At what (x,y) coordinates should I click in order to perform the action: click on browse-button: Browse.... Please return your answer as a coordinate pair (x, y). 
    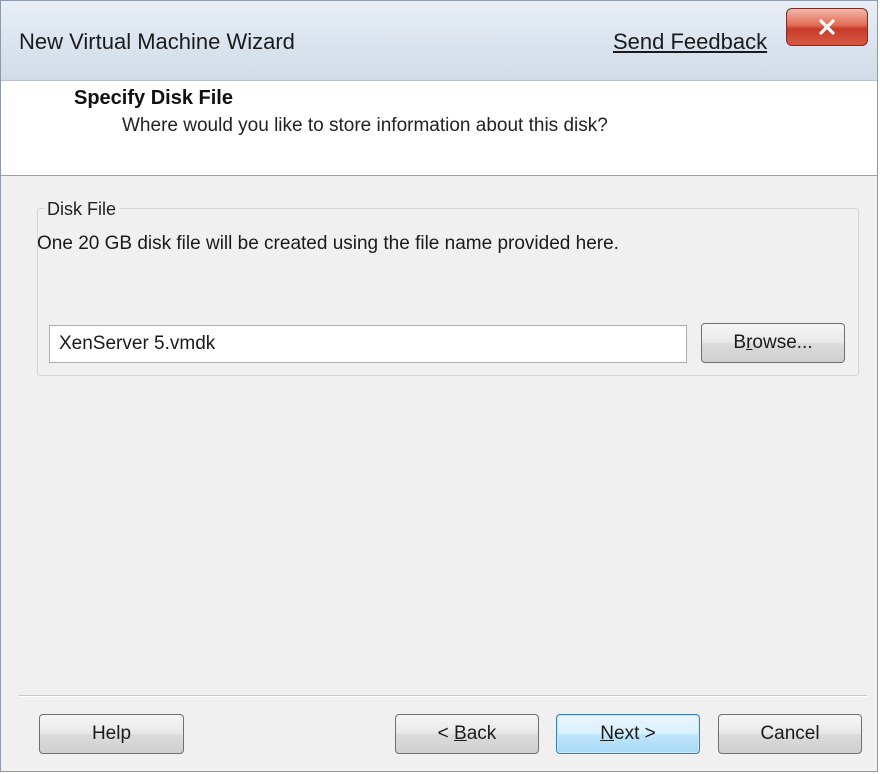
    Looking at the image, I should click on (773, 343).